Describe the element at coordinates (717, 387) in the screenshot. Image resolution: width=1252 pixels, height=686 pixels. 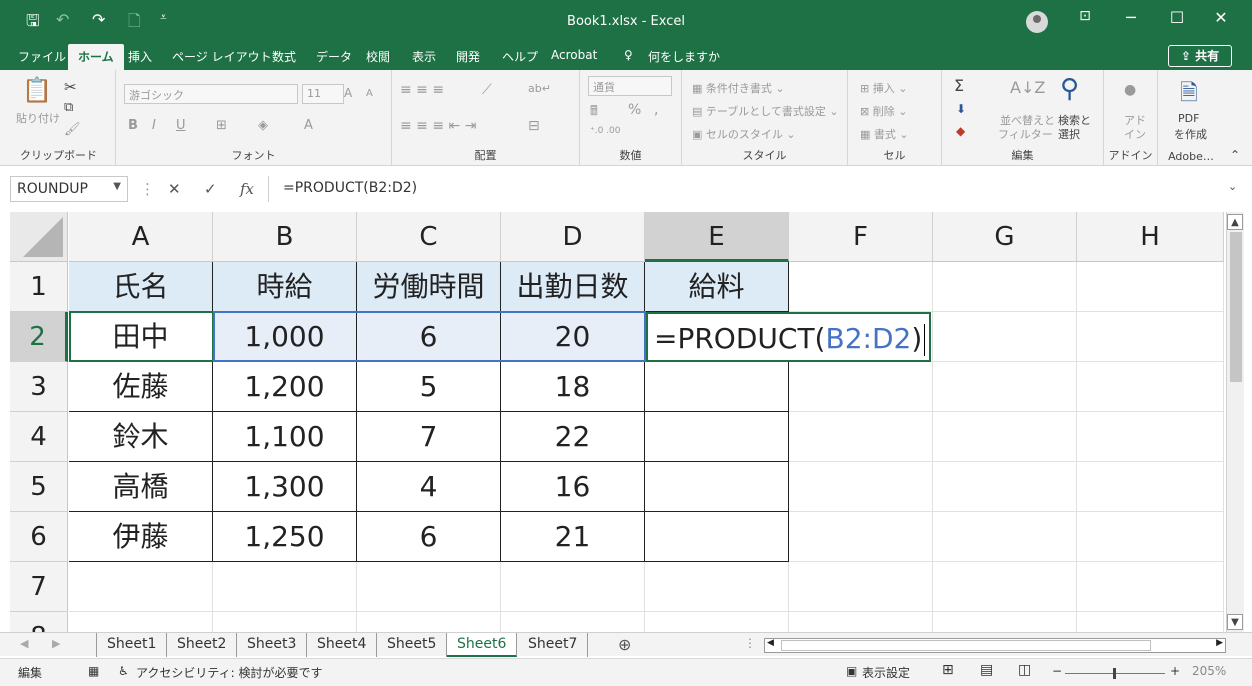
I see `cell-e3` at that location.